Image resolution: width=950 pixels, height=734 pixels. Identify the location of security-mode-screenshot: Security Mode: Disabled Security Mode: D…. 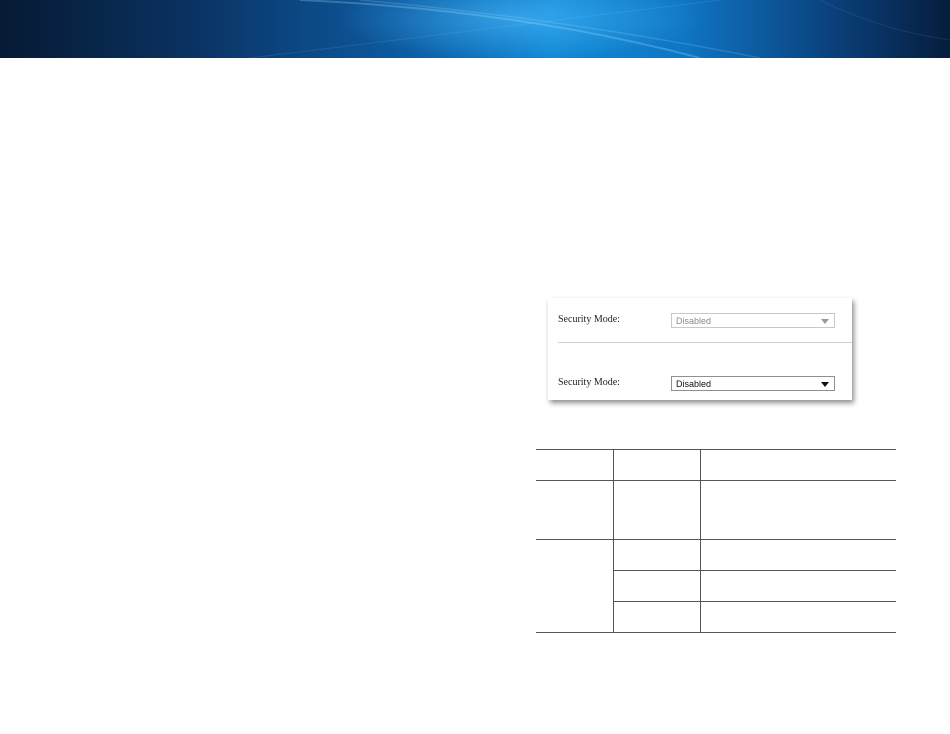
(700, 349).